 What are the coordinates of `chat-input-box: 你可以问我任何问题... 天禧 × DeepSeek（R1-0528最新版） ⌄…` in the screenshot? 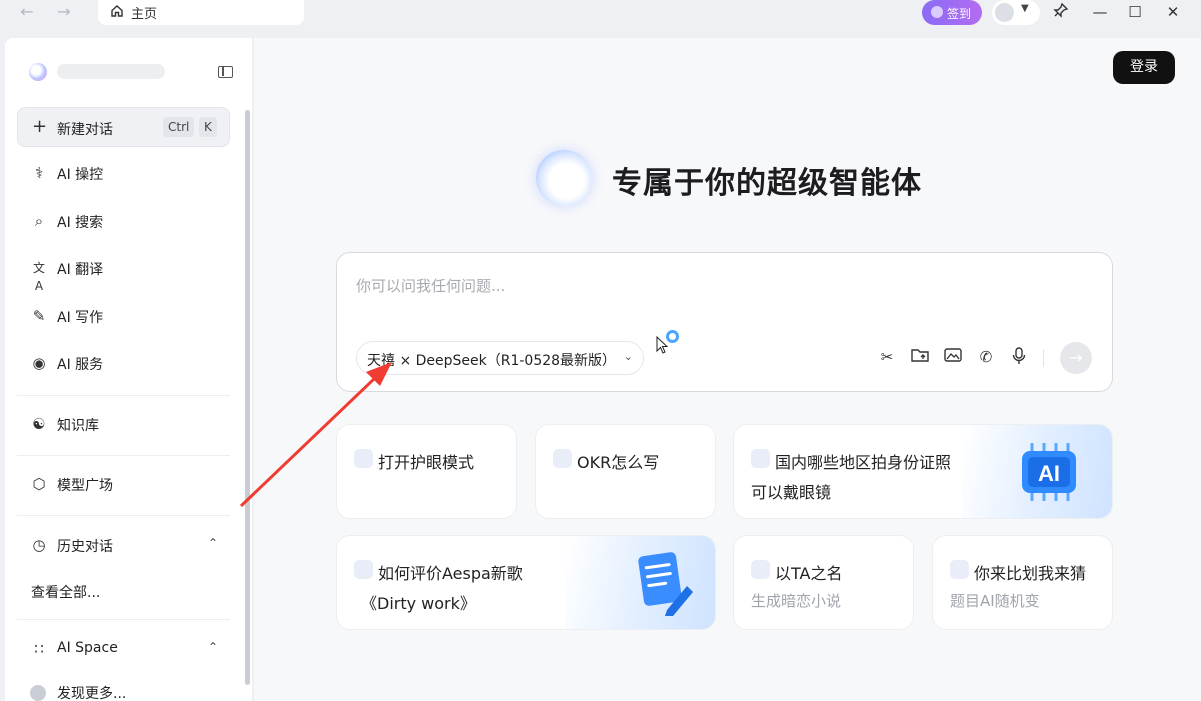 It's located at (724, 322).